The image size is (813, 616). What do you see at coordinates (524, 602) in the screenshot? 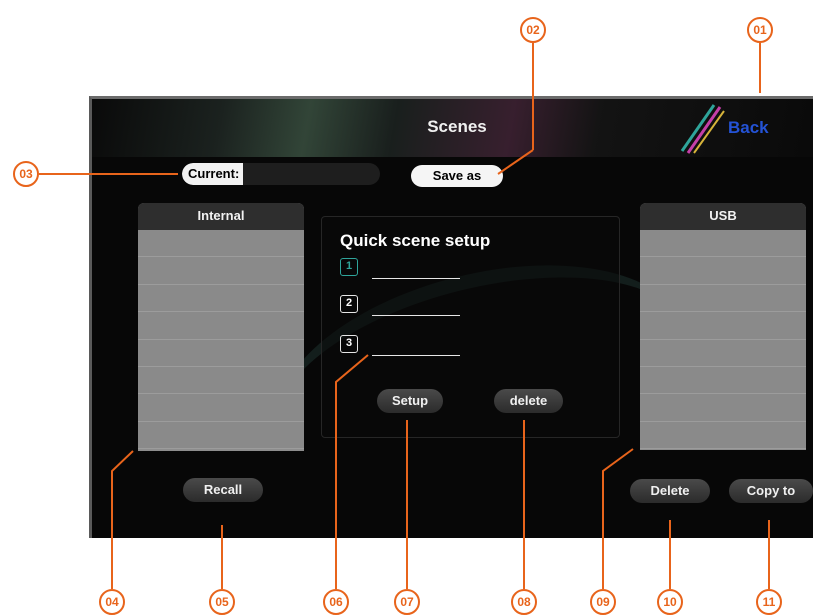
I see `callout-08: 08` at bounding box center [524, 602].